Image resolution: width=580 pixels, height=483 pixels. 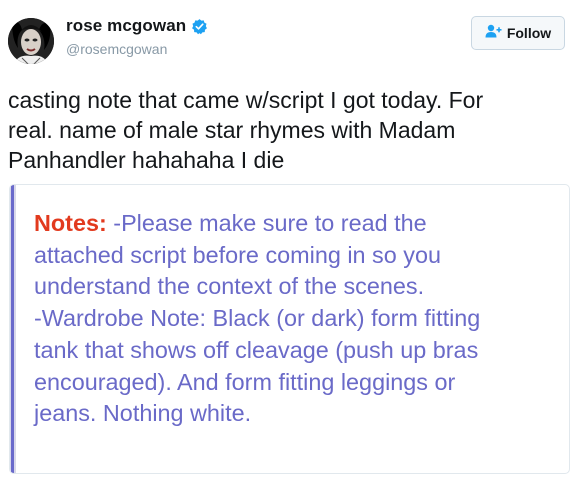 I want to click on note-left-border, so click(x=13, y=329).